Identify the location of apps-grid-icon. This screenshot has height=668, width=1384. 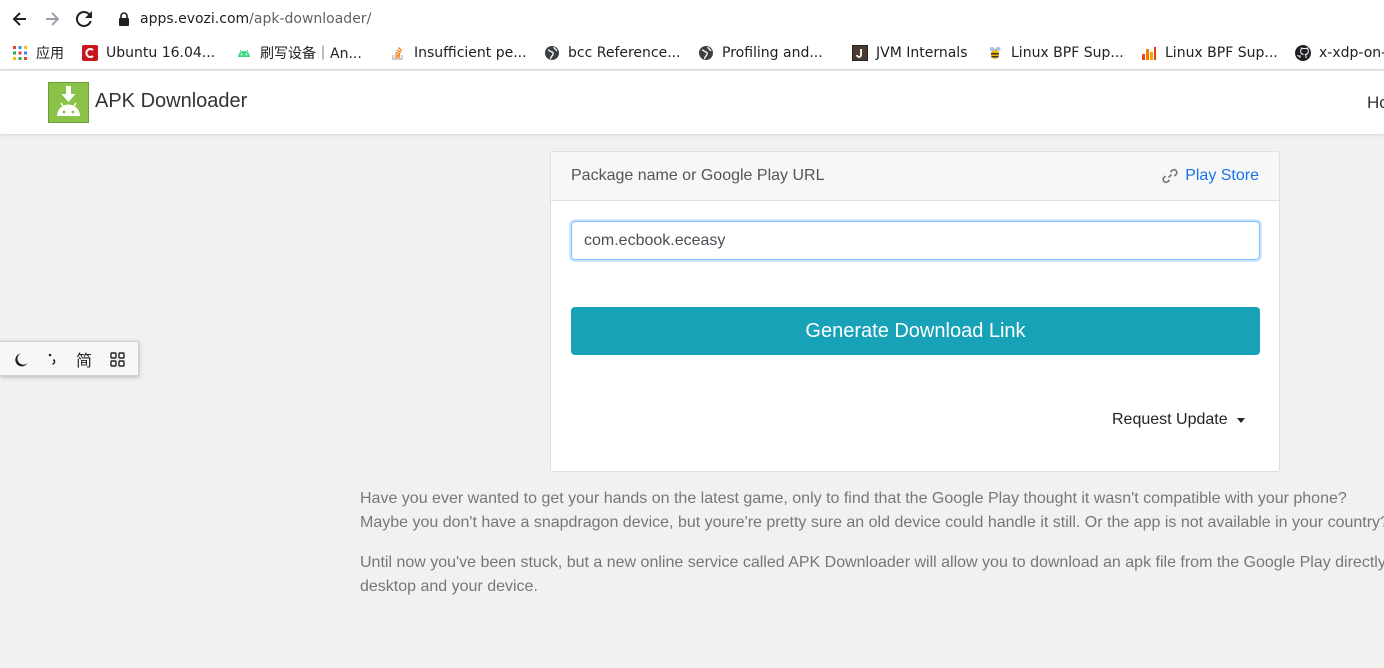
(20, 53).